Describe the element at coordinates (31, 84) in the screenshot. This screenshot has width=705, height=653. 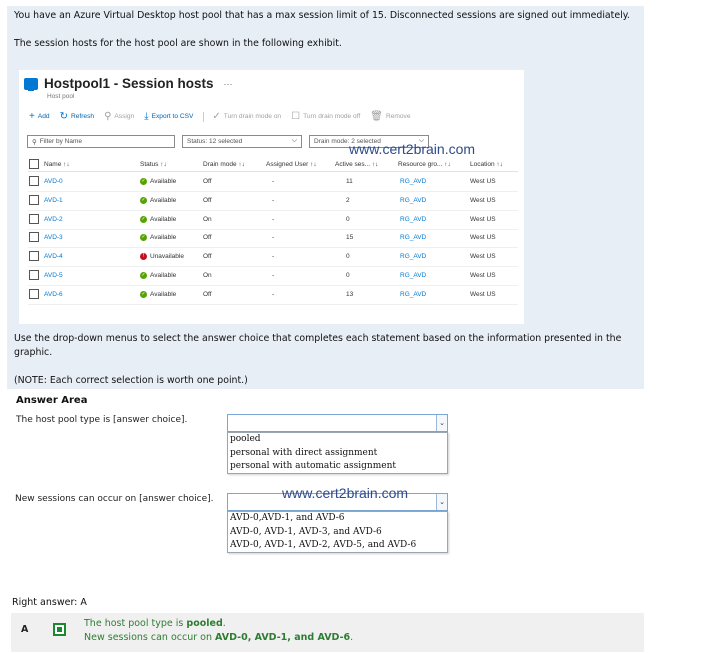
I see `host-pool-icon` at that location.